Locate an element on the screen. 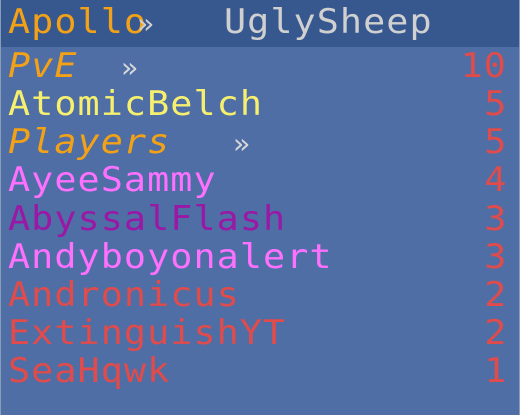  row-name: PvE is located at coordinates (43, 66).